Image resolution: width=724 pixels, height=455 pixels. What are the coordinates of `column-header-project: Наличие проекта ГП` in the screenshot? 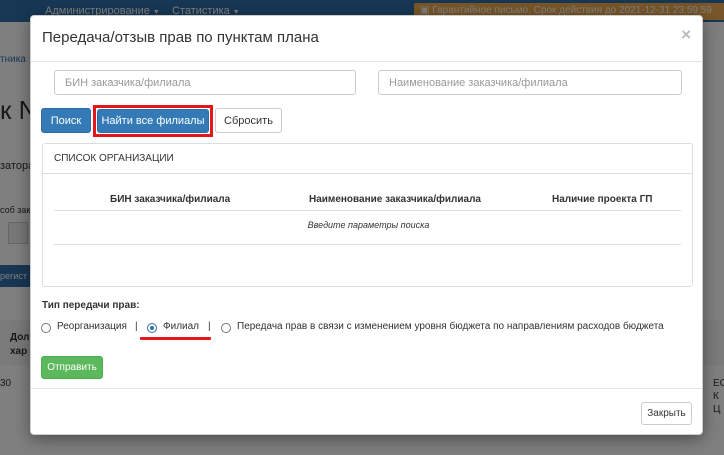 It's located at (602, 199).